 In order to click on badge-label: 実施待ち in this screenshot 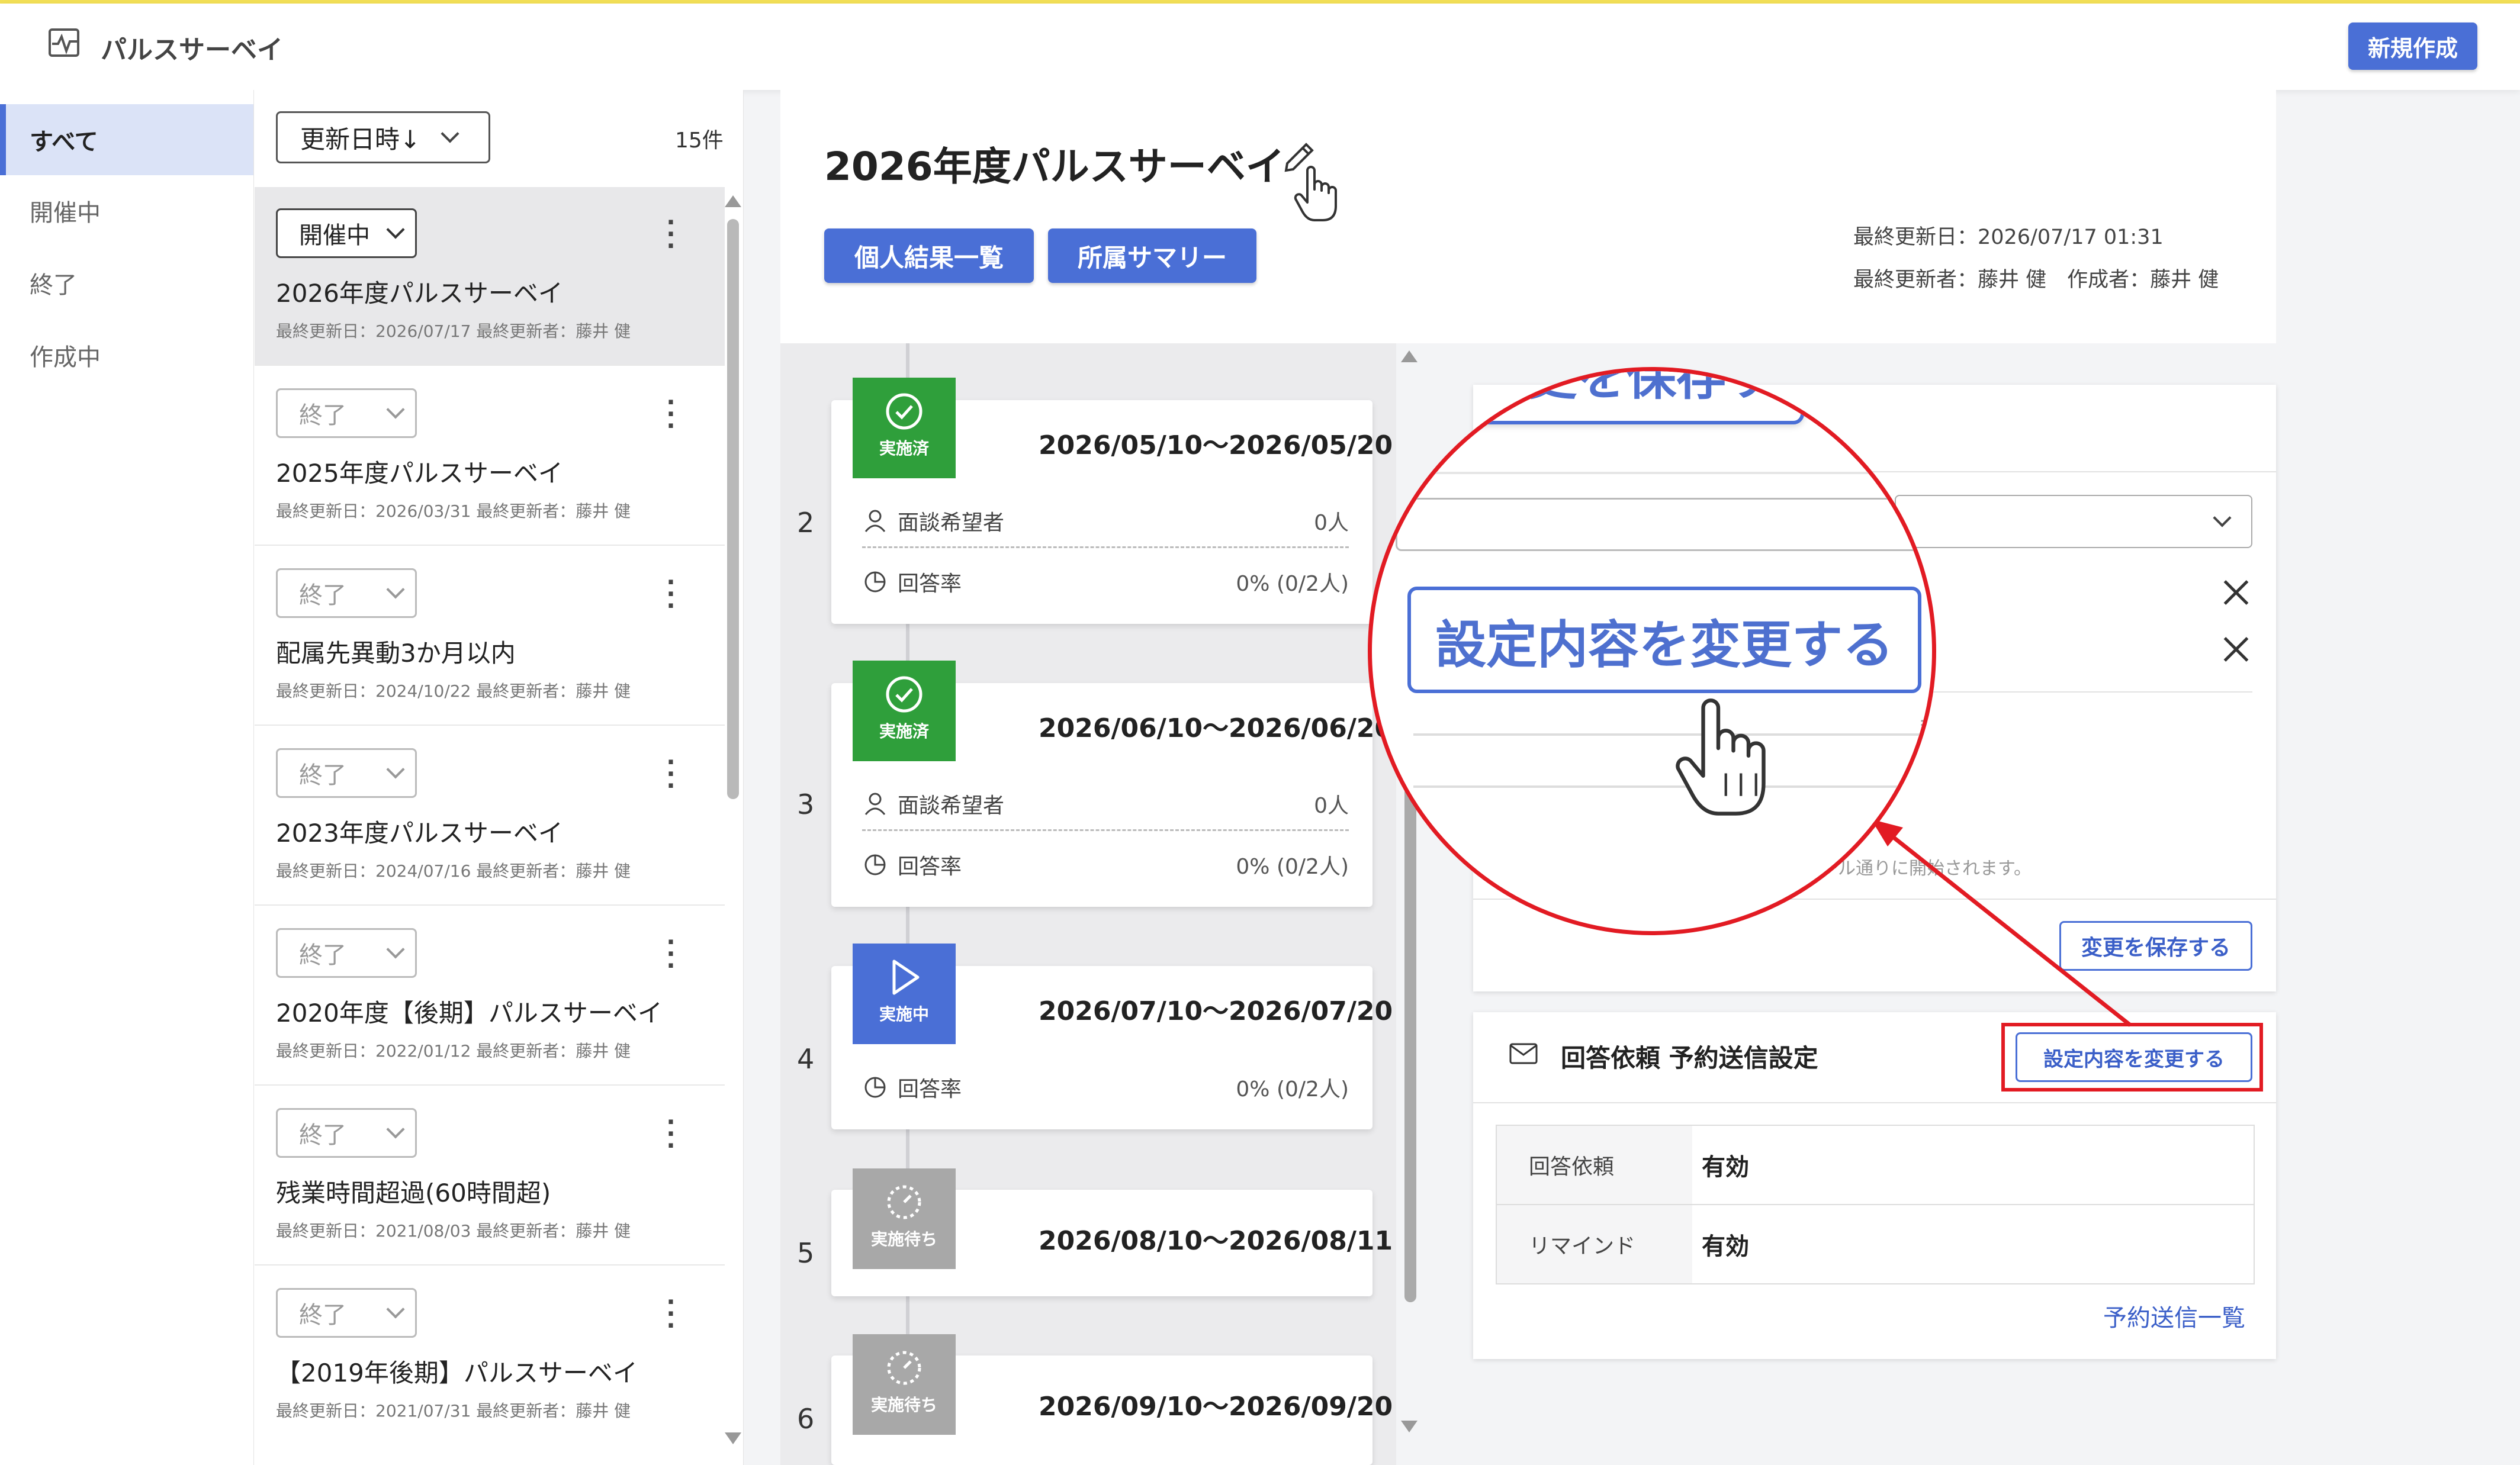, I will do `click(903, 1405)`.